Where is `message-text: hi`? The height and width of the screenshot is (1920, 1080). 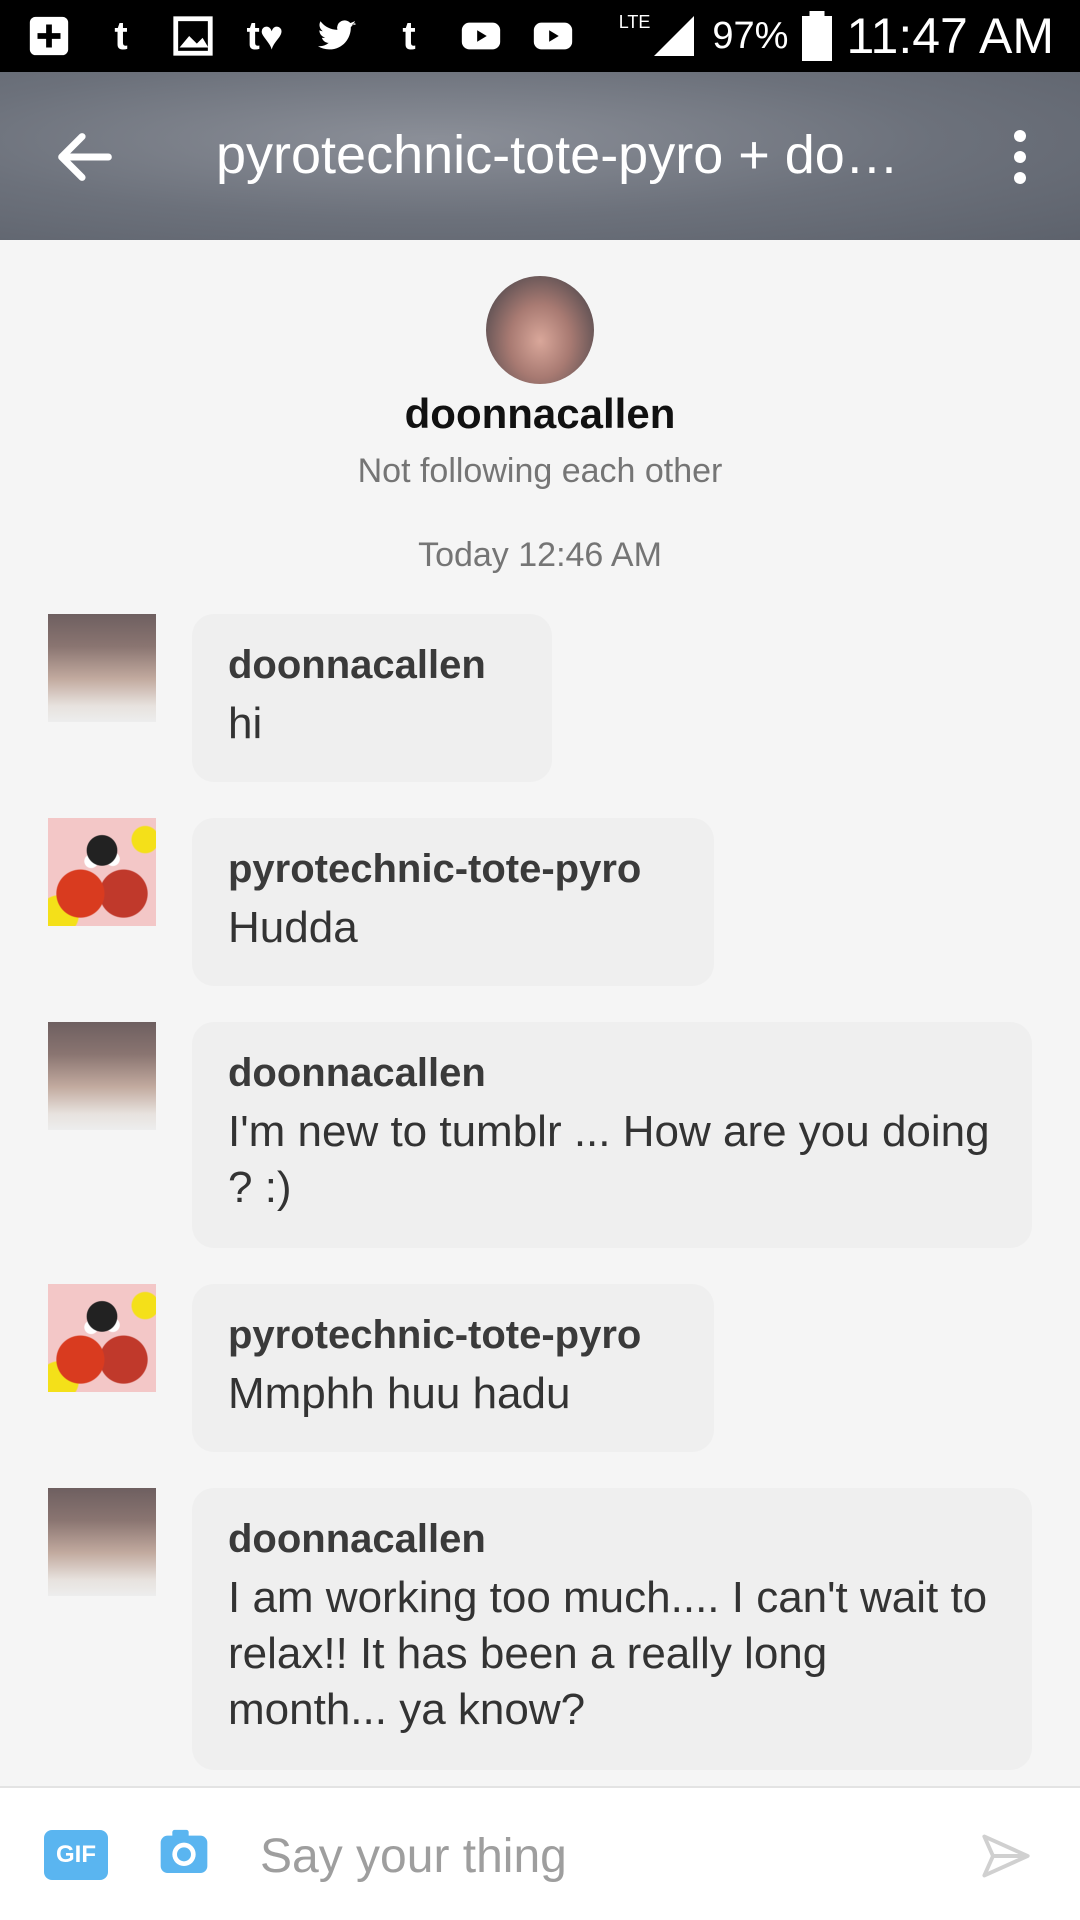
message-text: hi is located at coordinates (245, 723).